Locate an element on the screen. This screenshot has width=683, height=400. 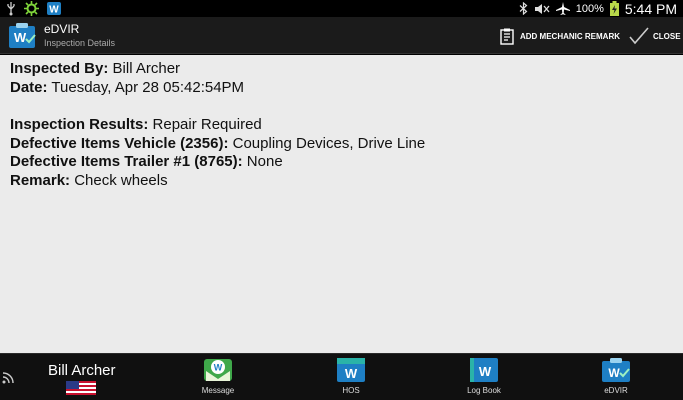
status-bar: W 100% 5:44 PM is located at coordinates (341, 8).